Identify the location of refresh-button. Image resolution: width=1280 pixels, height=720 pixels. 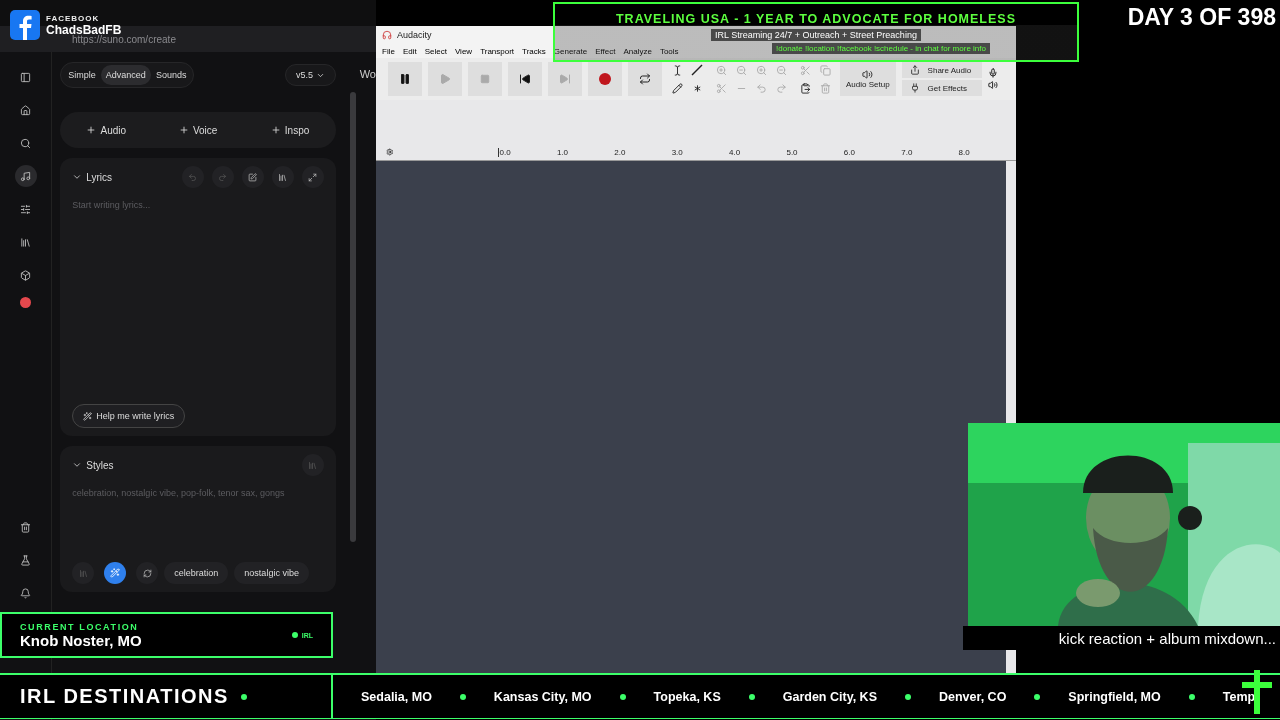
(147, 573).